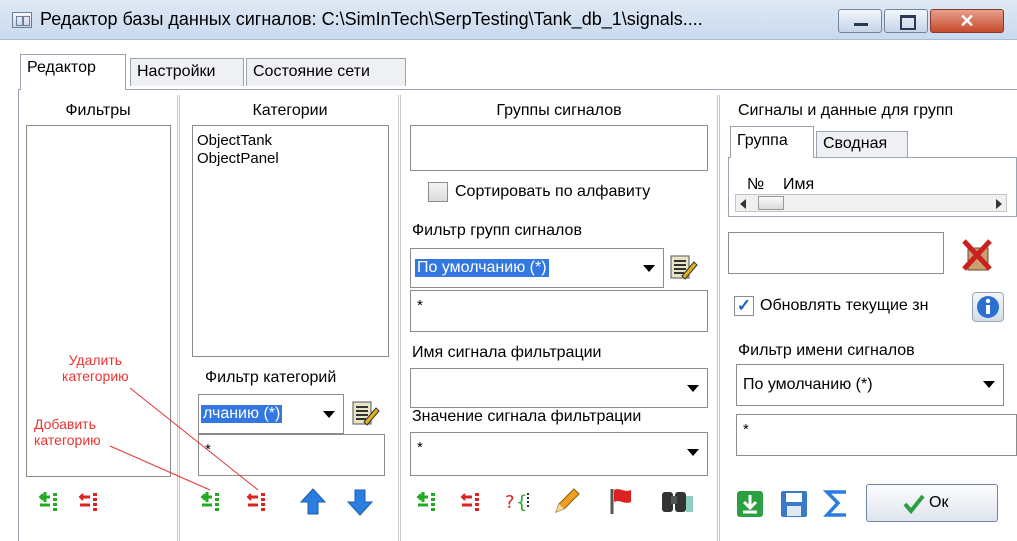 The height and width of the screenshot is (541, 1017). What do you see at coordinates (469, 502) in the screenshot?
I see `remove-icon` at bounding box center [469, 502].